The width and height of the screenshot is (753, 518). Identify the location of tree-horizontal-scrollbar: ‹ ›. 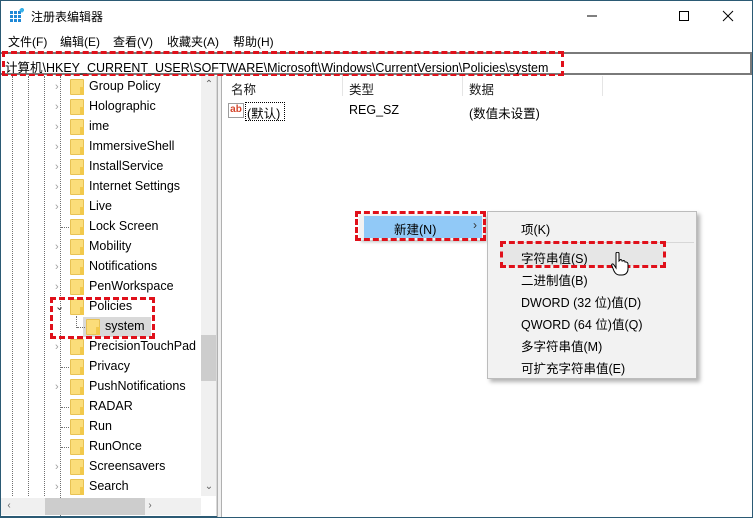
(101, 506).